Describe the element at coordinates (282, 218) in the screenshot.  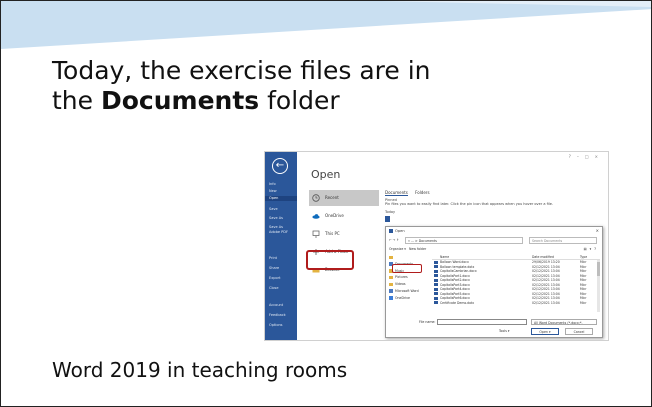
I see `nav-item-save-as: Save As` at that location.